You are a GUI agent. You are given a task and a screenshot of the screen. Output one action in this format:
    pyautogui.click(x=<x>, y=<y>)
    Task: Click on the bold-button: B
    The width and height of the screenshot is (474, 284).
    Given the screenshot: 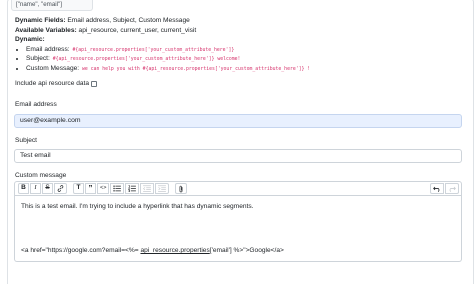 What is the action you would take?
    pyautogui.click(x=23, y=188)
    